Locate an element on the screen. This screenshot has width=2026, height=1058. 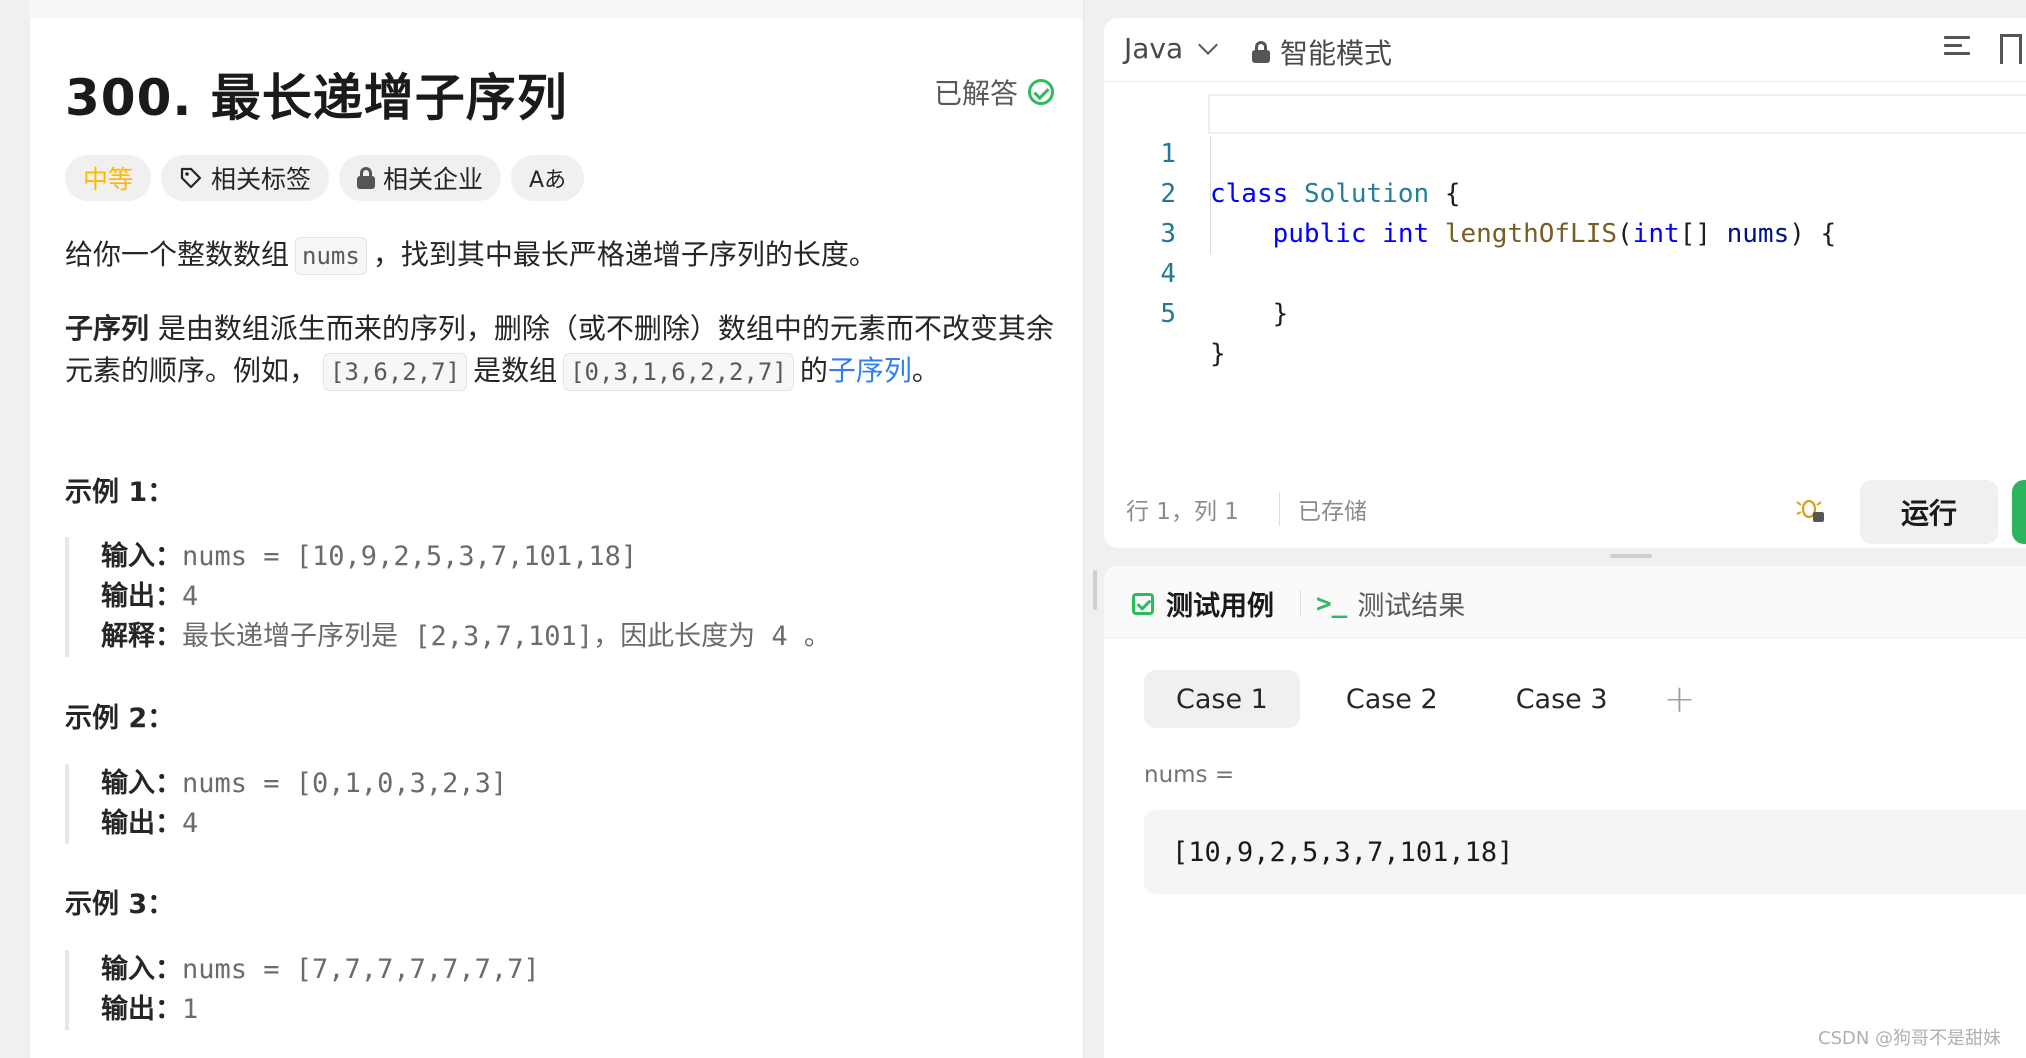
tab-result-label: 测试结果 is located at coordinates (1411, 606).